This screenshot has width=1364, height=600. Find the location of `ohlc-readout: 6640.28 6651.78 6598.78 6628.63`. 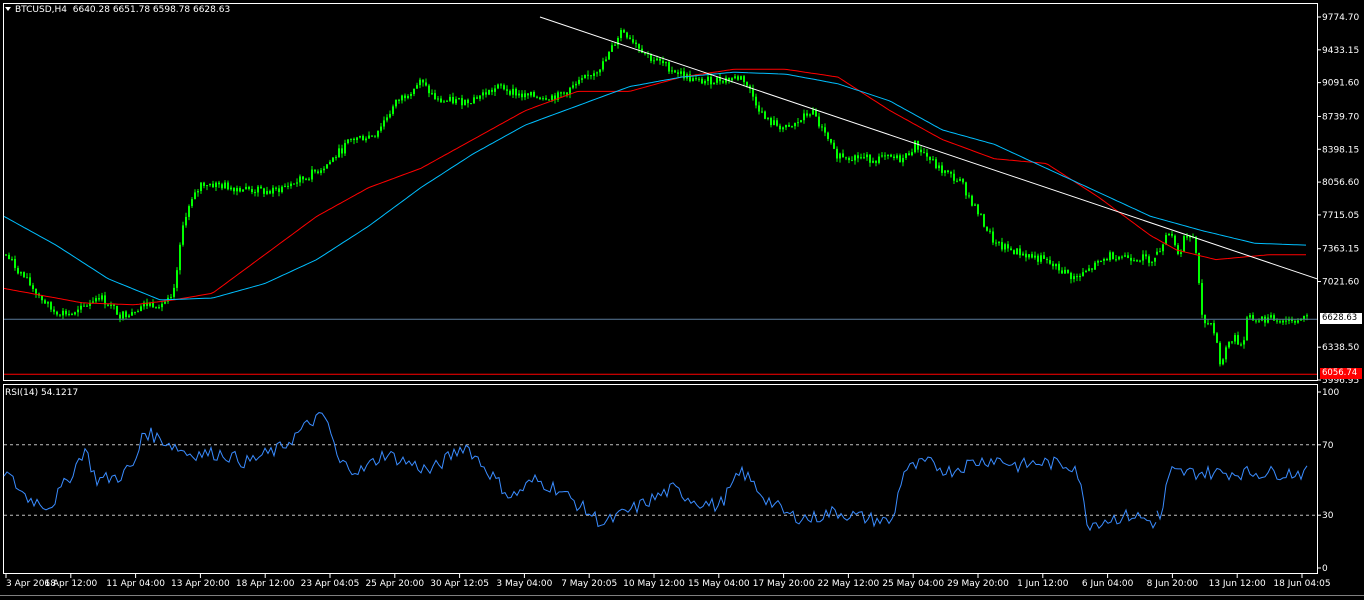

ohlc-readout: 6640.28 6651.78 6598.78 6628.63 is located at coordinates (151, 10).